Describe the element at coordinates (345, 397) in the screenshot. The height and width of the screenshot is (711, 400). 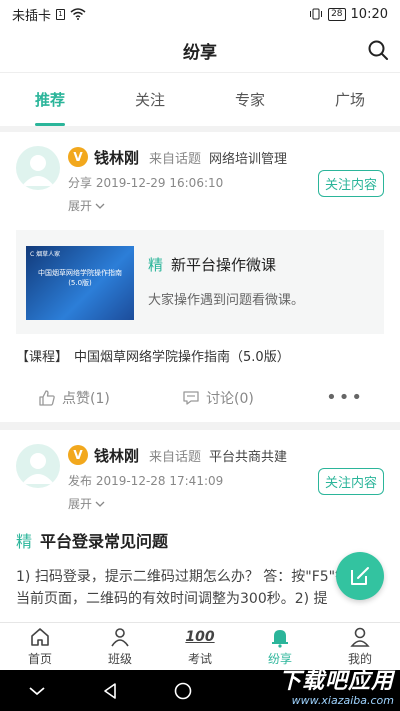
I see `more-options-icon: •••` at that location.